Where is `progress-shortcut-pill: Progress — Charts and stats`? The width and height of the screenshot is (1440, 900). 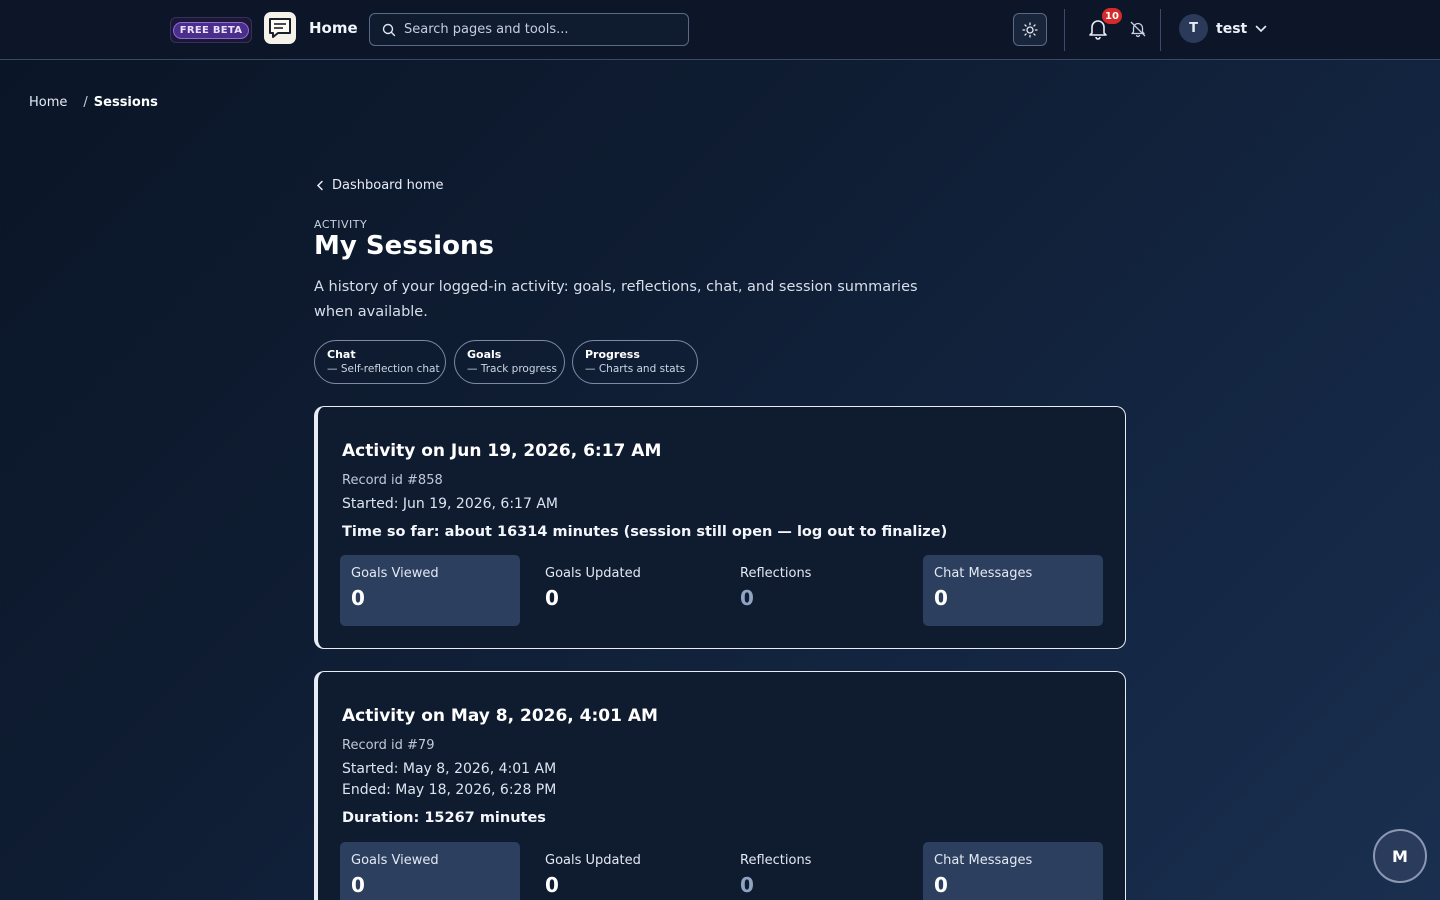
progress-shortcut-pill: Progress — Charts and stats is located at coordinates (635, 362).